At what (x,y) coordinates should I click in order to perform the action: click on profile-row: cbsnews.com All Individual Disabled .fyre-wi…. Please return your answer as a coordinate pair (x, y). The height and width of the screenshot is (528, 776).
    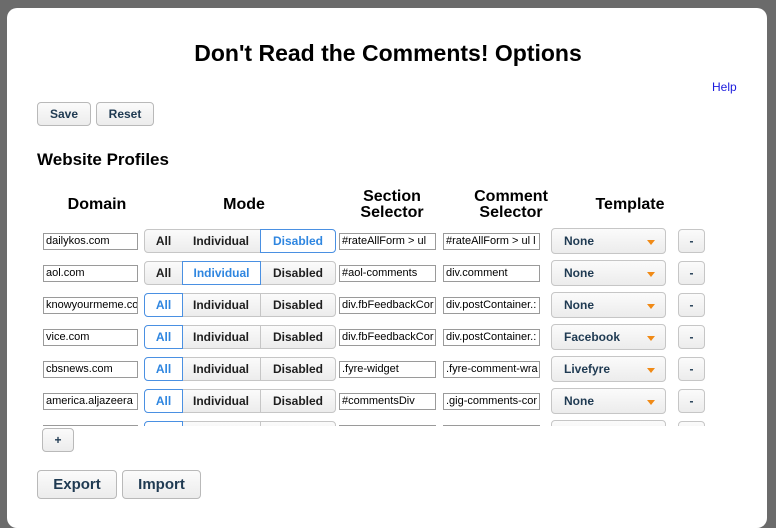
    Looking at the image, I should click on (388, 369).